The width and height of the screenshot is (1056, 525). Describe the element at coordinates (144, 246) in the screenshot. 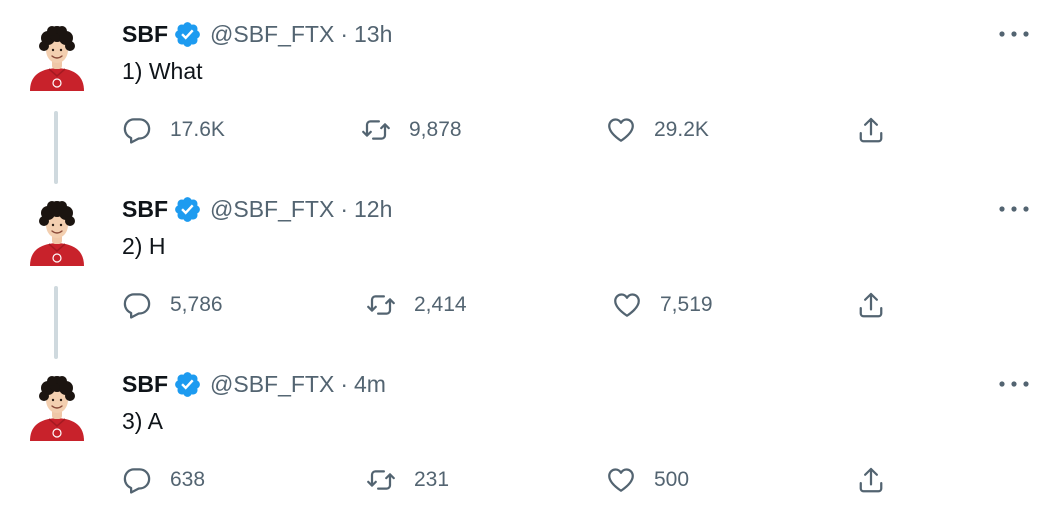

I see `tweet-text: 2) H` at that location.